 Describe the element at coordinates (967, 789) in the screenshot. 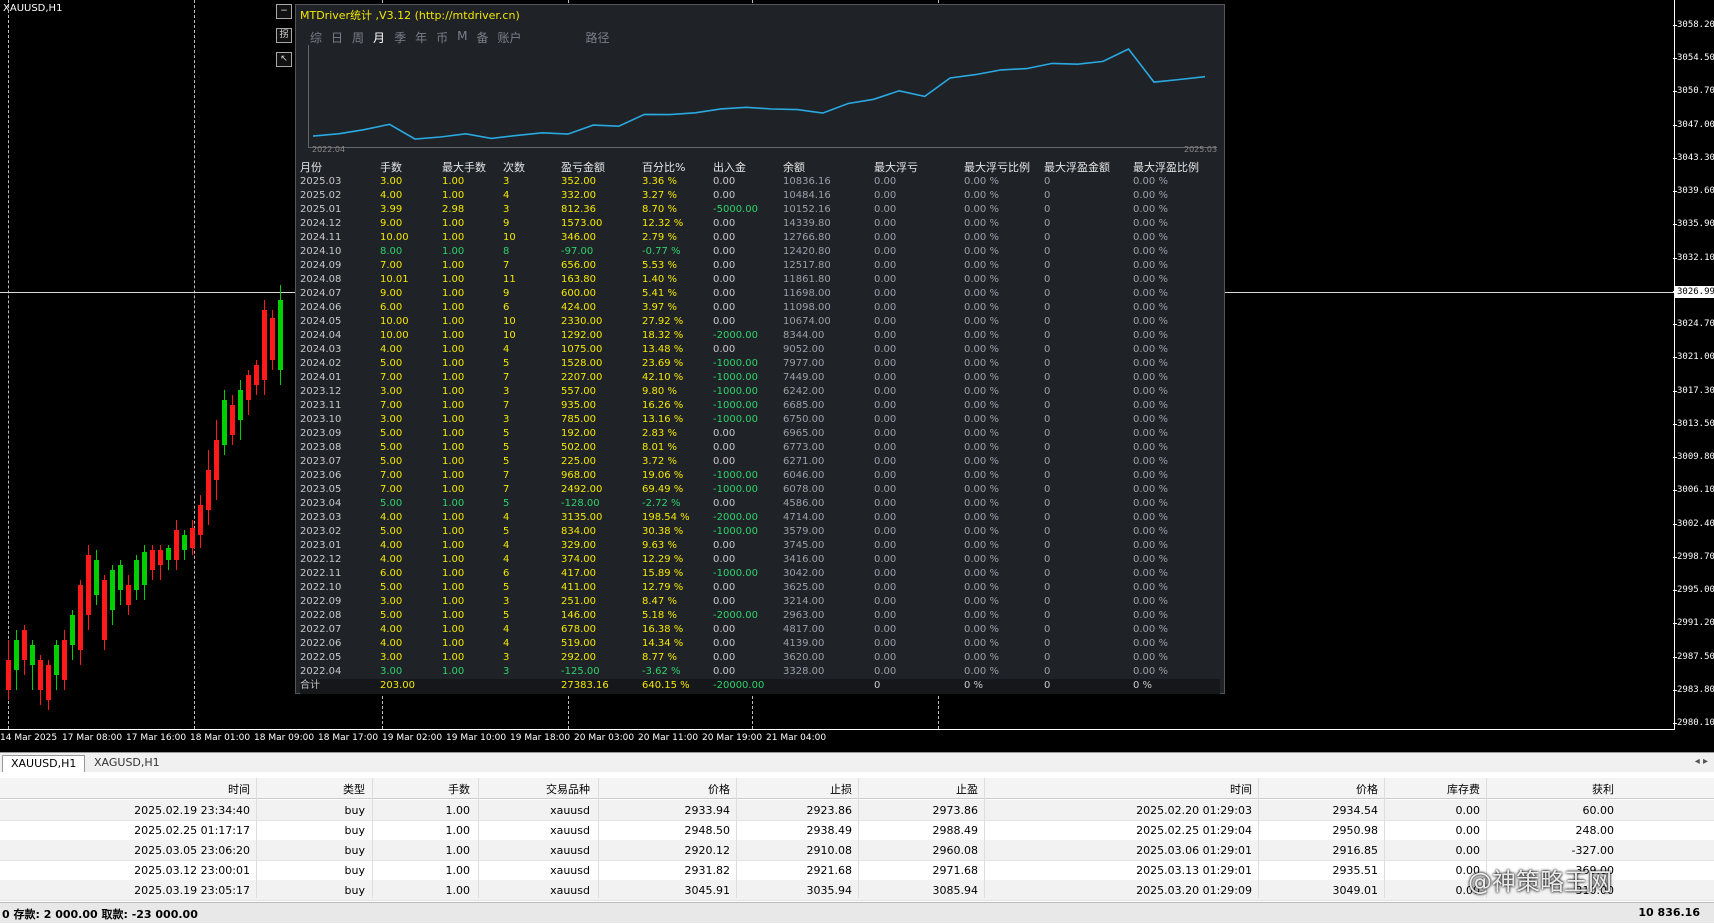

I see `trade-header-cell: 止盈` at that location.